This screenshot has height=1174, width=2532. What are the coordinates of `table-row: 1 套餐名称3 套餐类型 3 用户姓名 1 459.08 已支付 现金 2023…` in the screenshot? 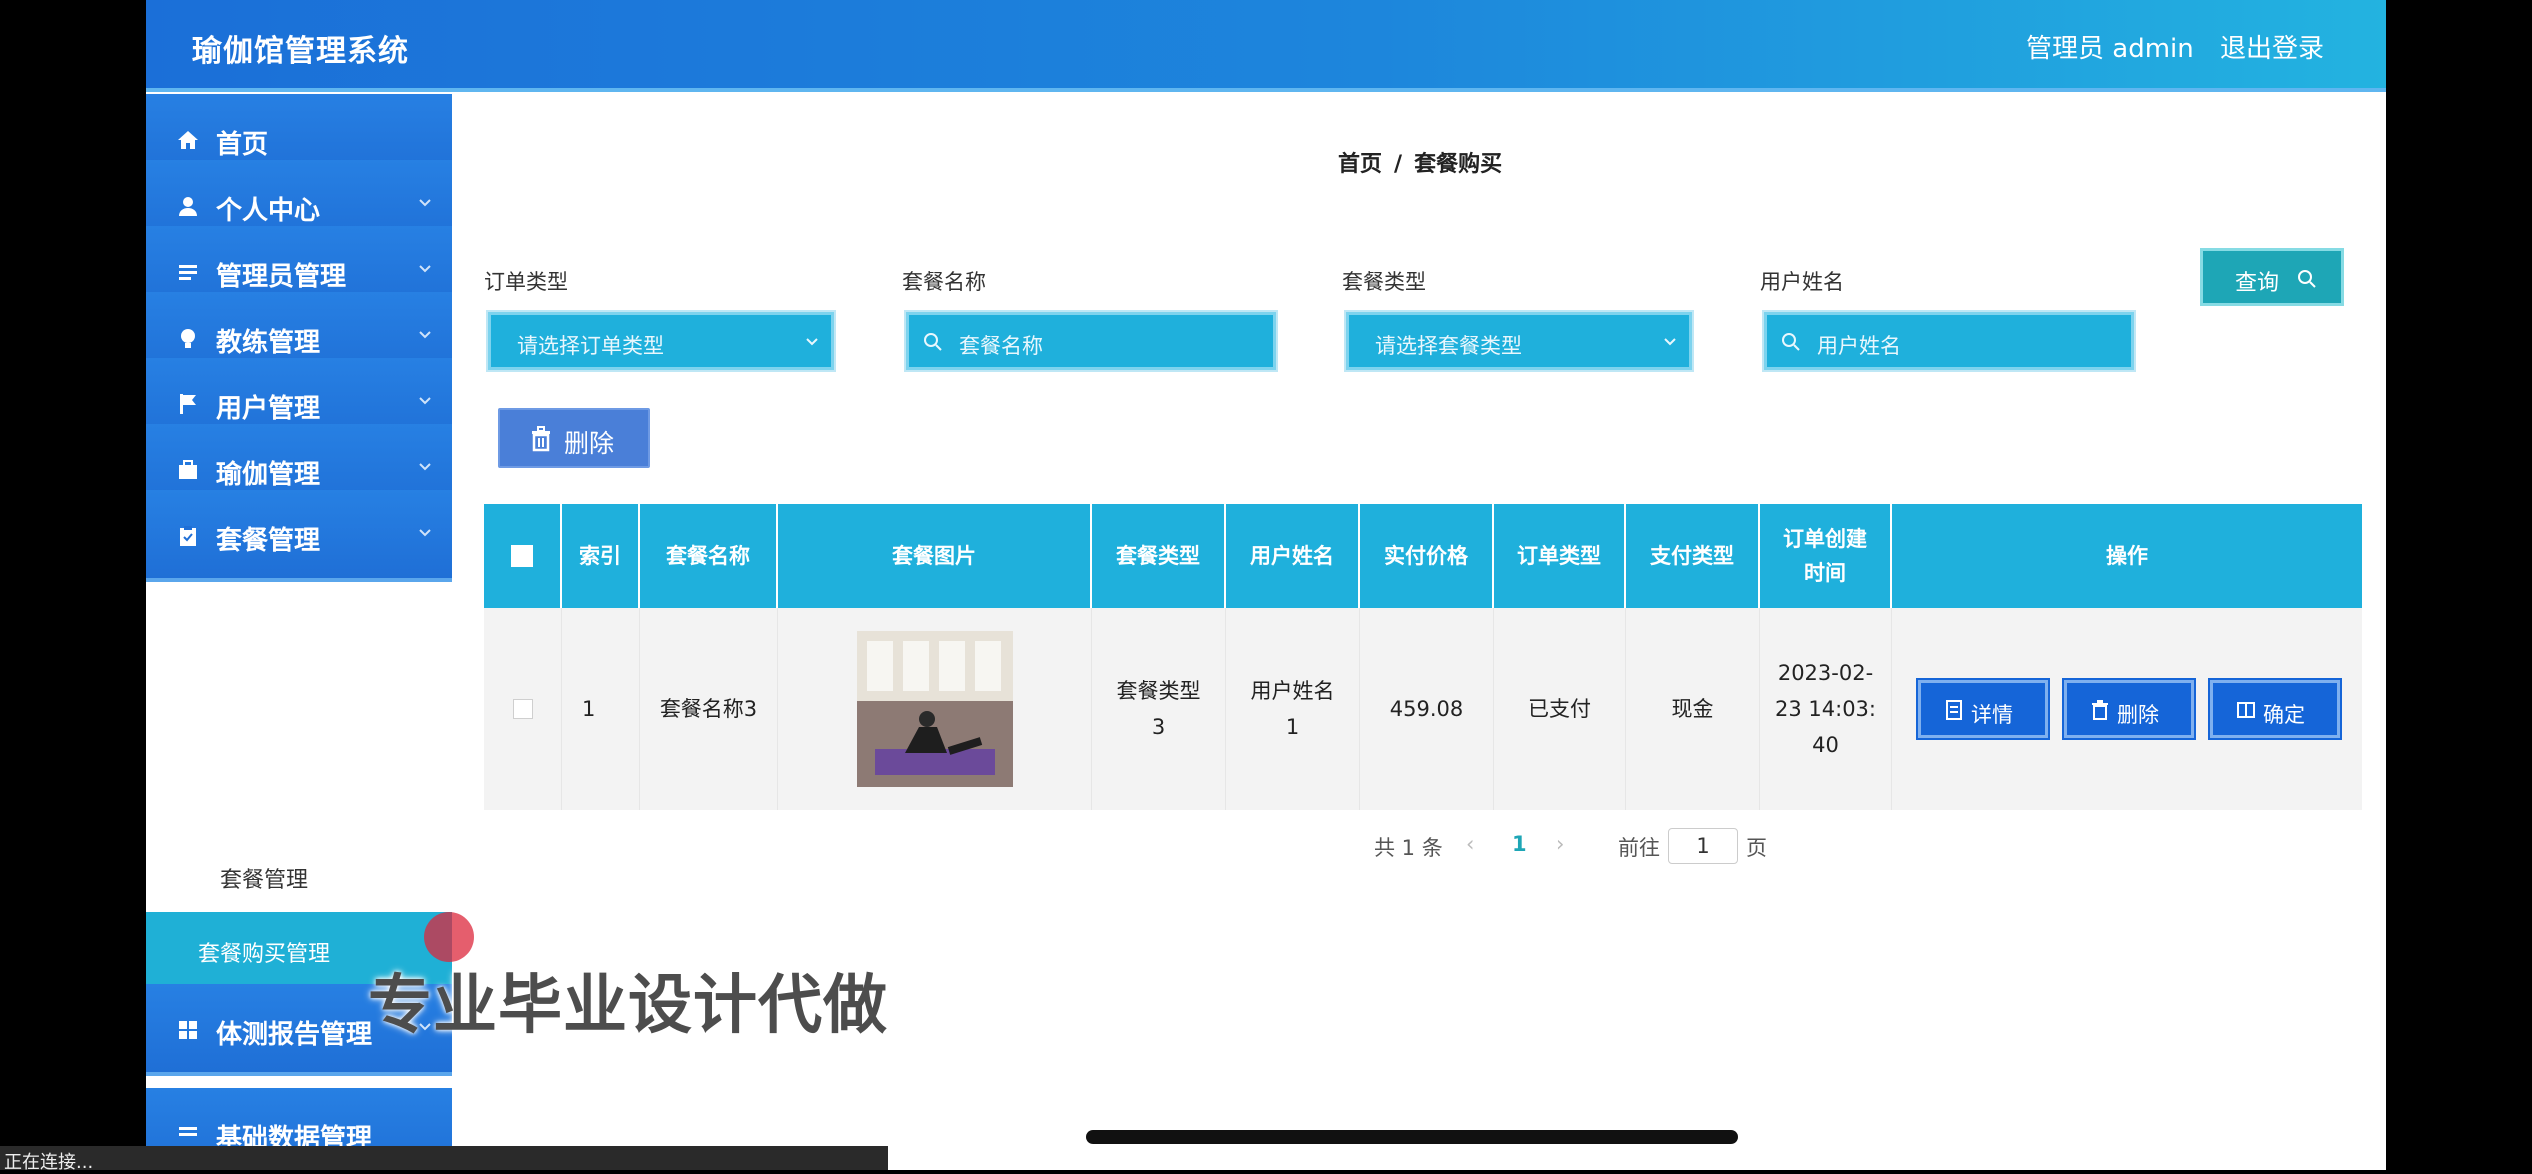 It's located at (1423, 709).